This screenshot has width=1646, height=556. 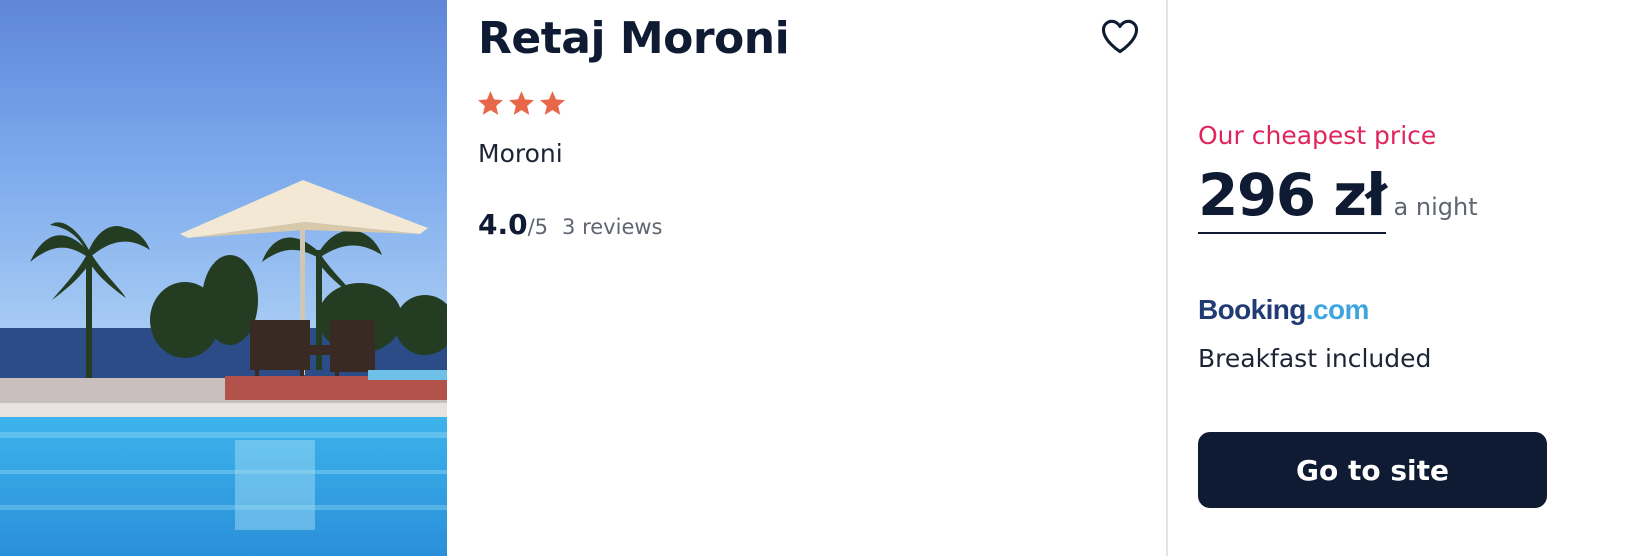 I want to click on hotel-name: Retaj Moroni, so click(x=634, y=39).